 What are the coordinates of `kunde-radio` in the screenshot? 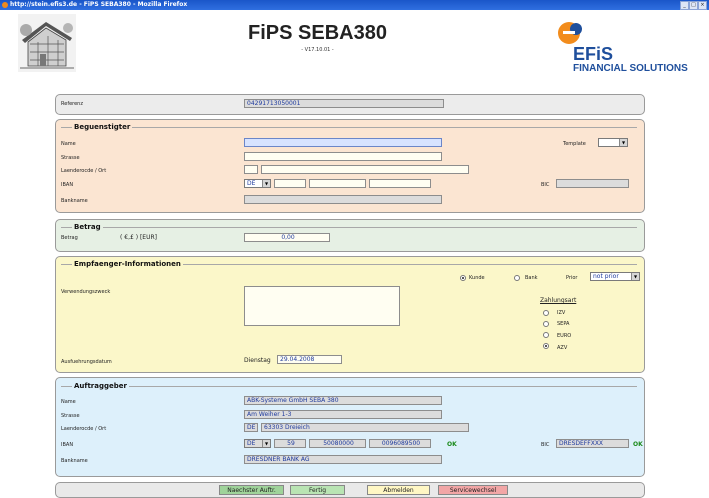 It's located at (463, 278).